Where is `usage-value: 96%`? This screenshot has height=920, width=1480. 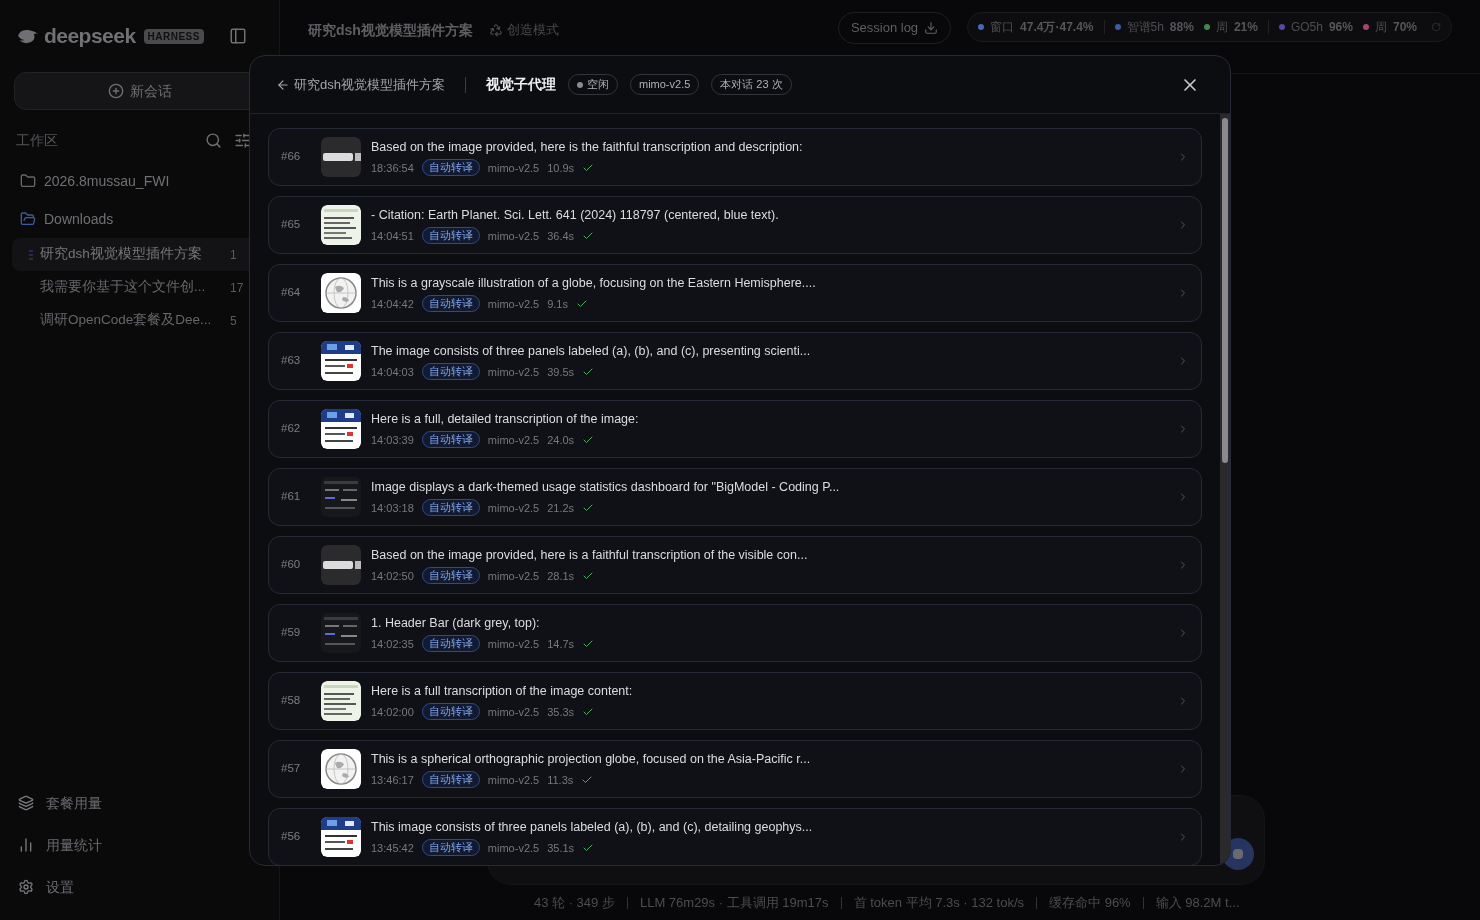
usage-value: 96% is located at coordinates (1340, 27).